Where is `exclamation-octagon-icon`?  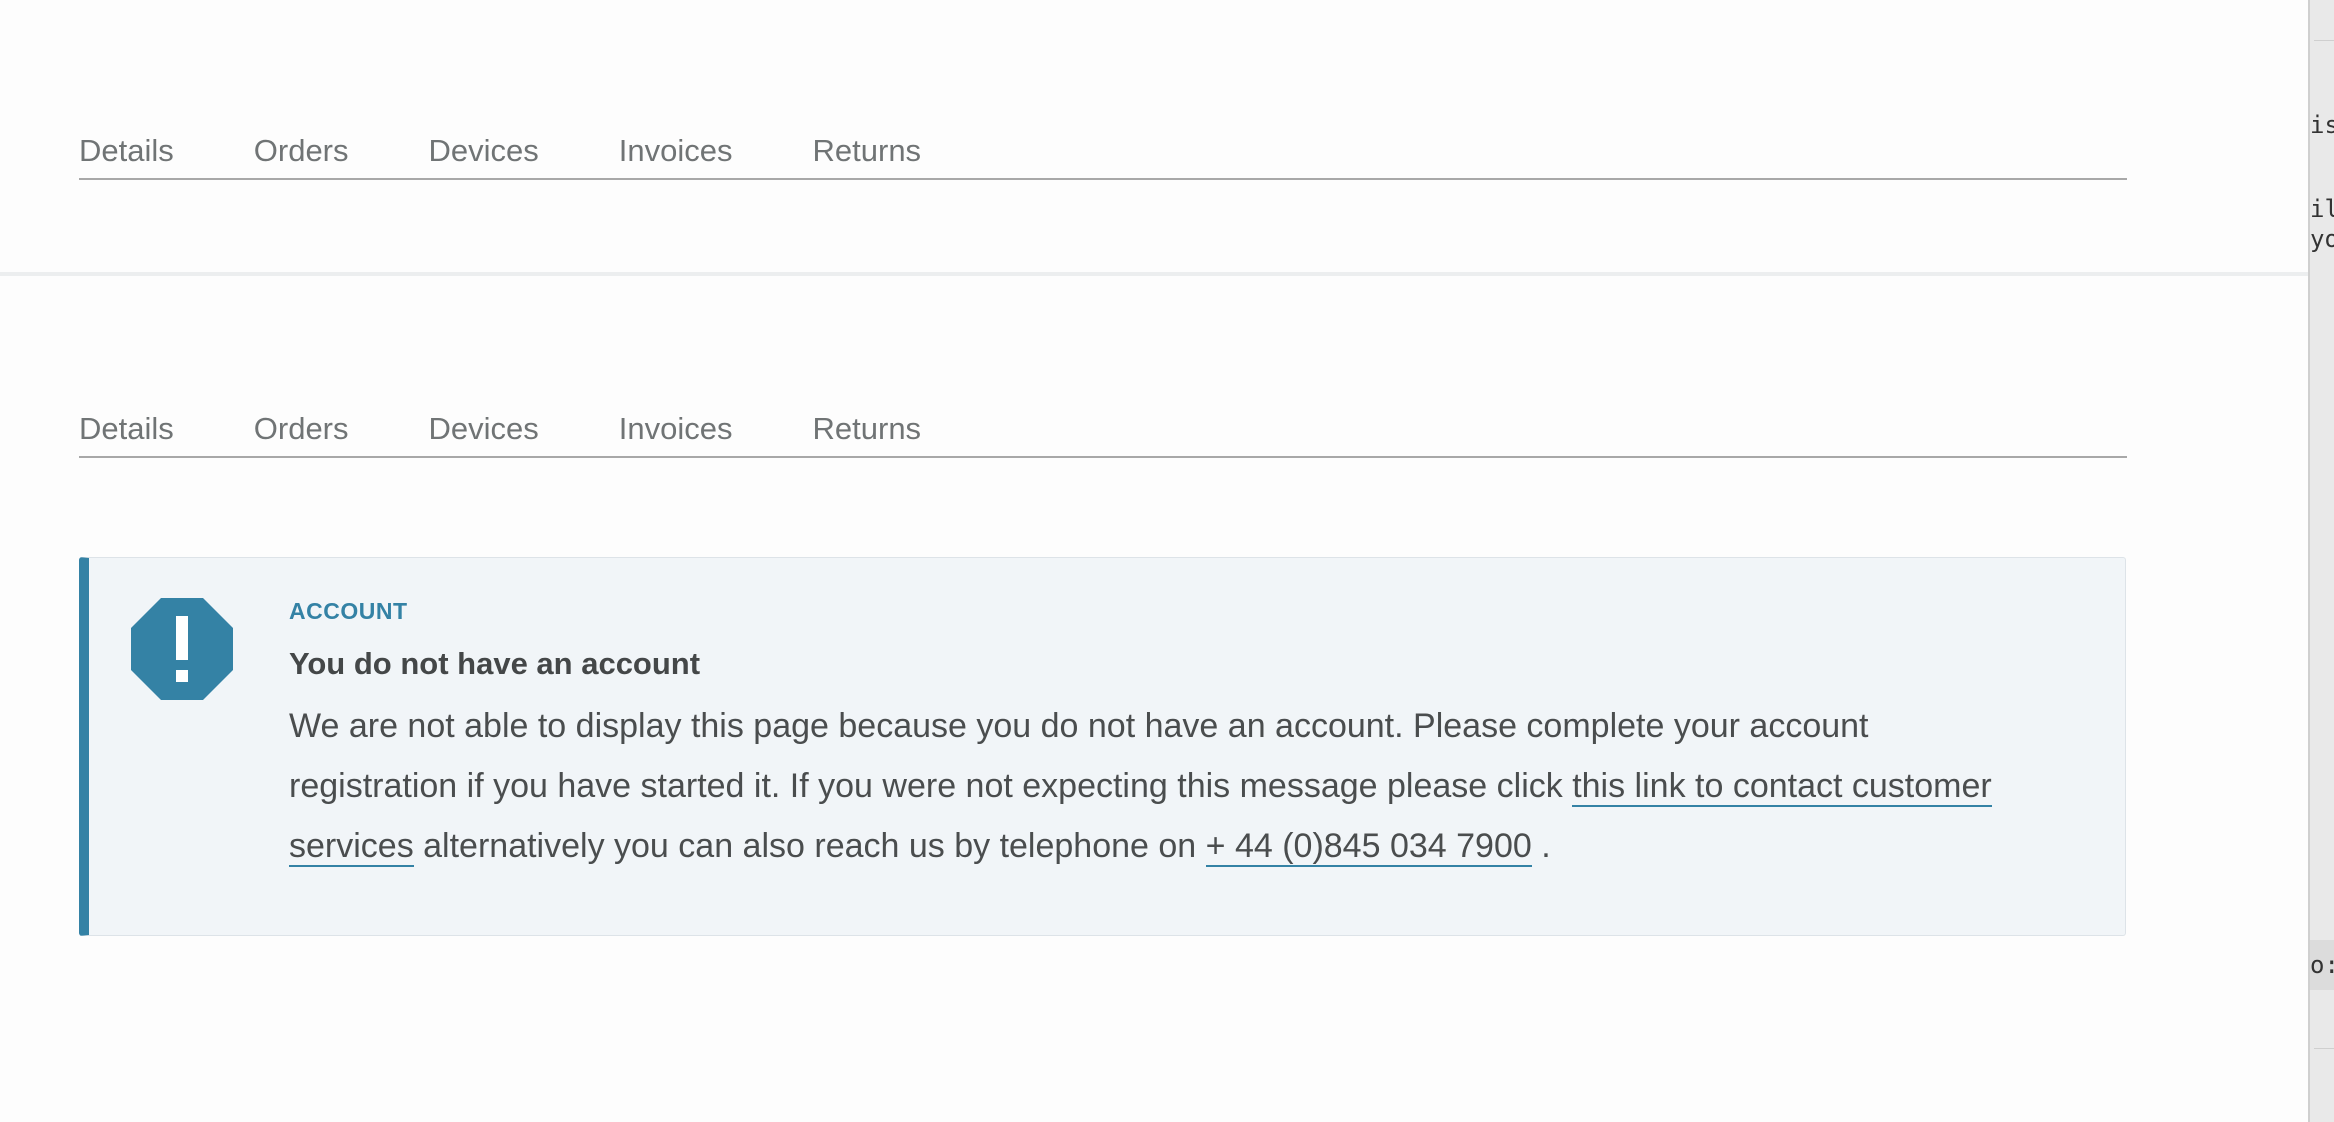
exclamation-octagon-icon is located at coordinates (182, 649).